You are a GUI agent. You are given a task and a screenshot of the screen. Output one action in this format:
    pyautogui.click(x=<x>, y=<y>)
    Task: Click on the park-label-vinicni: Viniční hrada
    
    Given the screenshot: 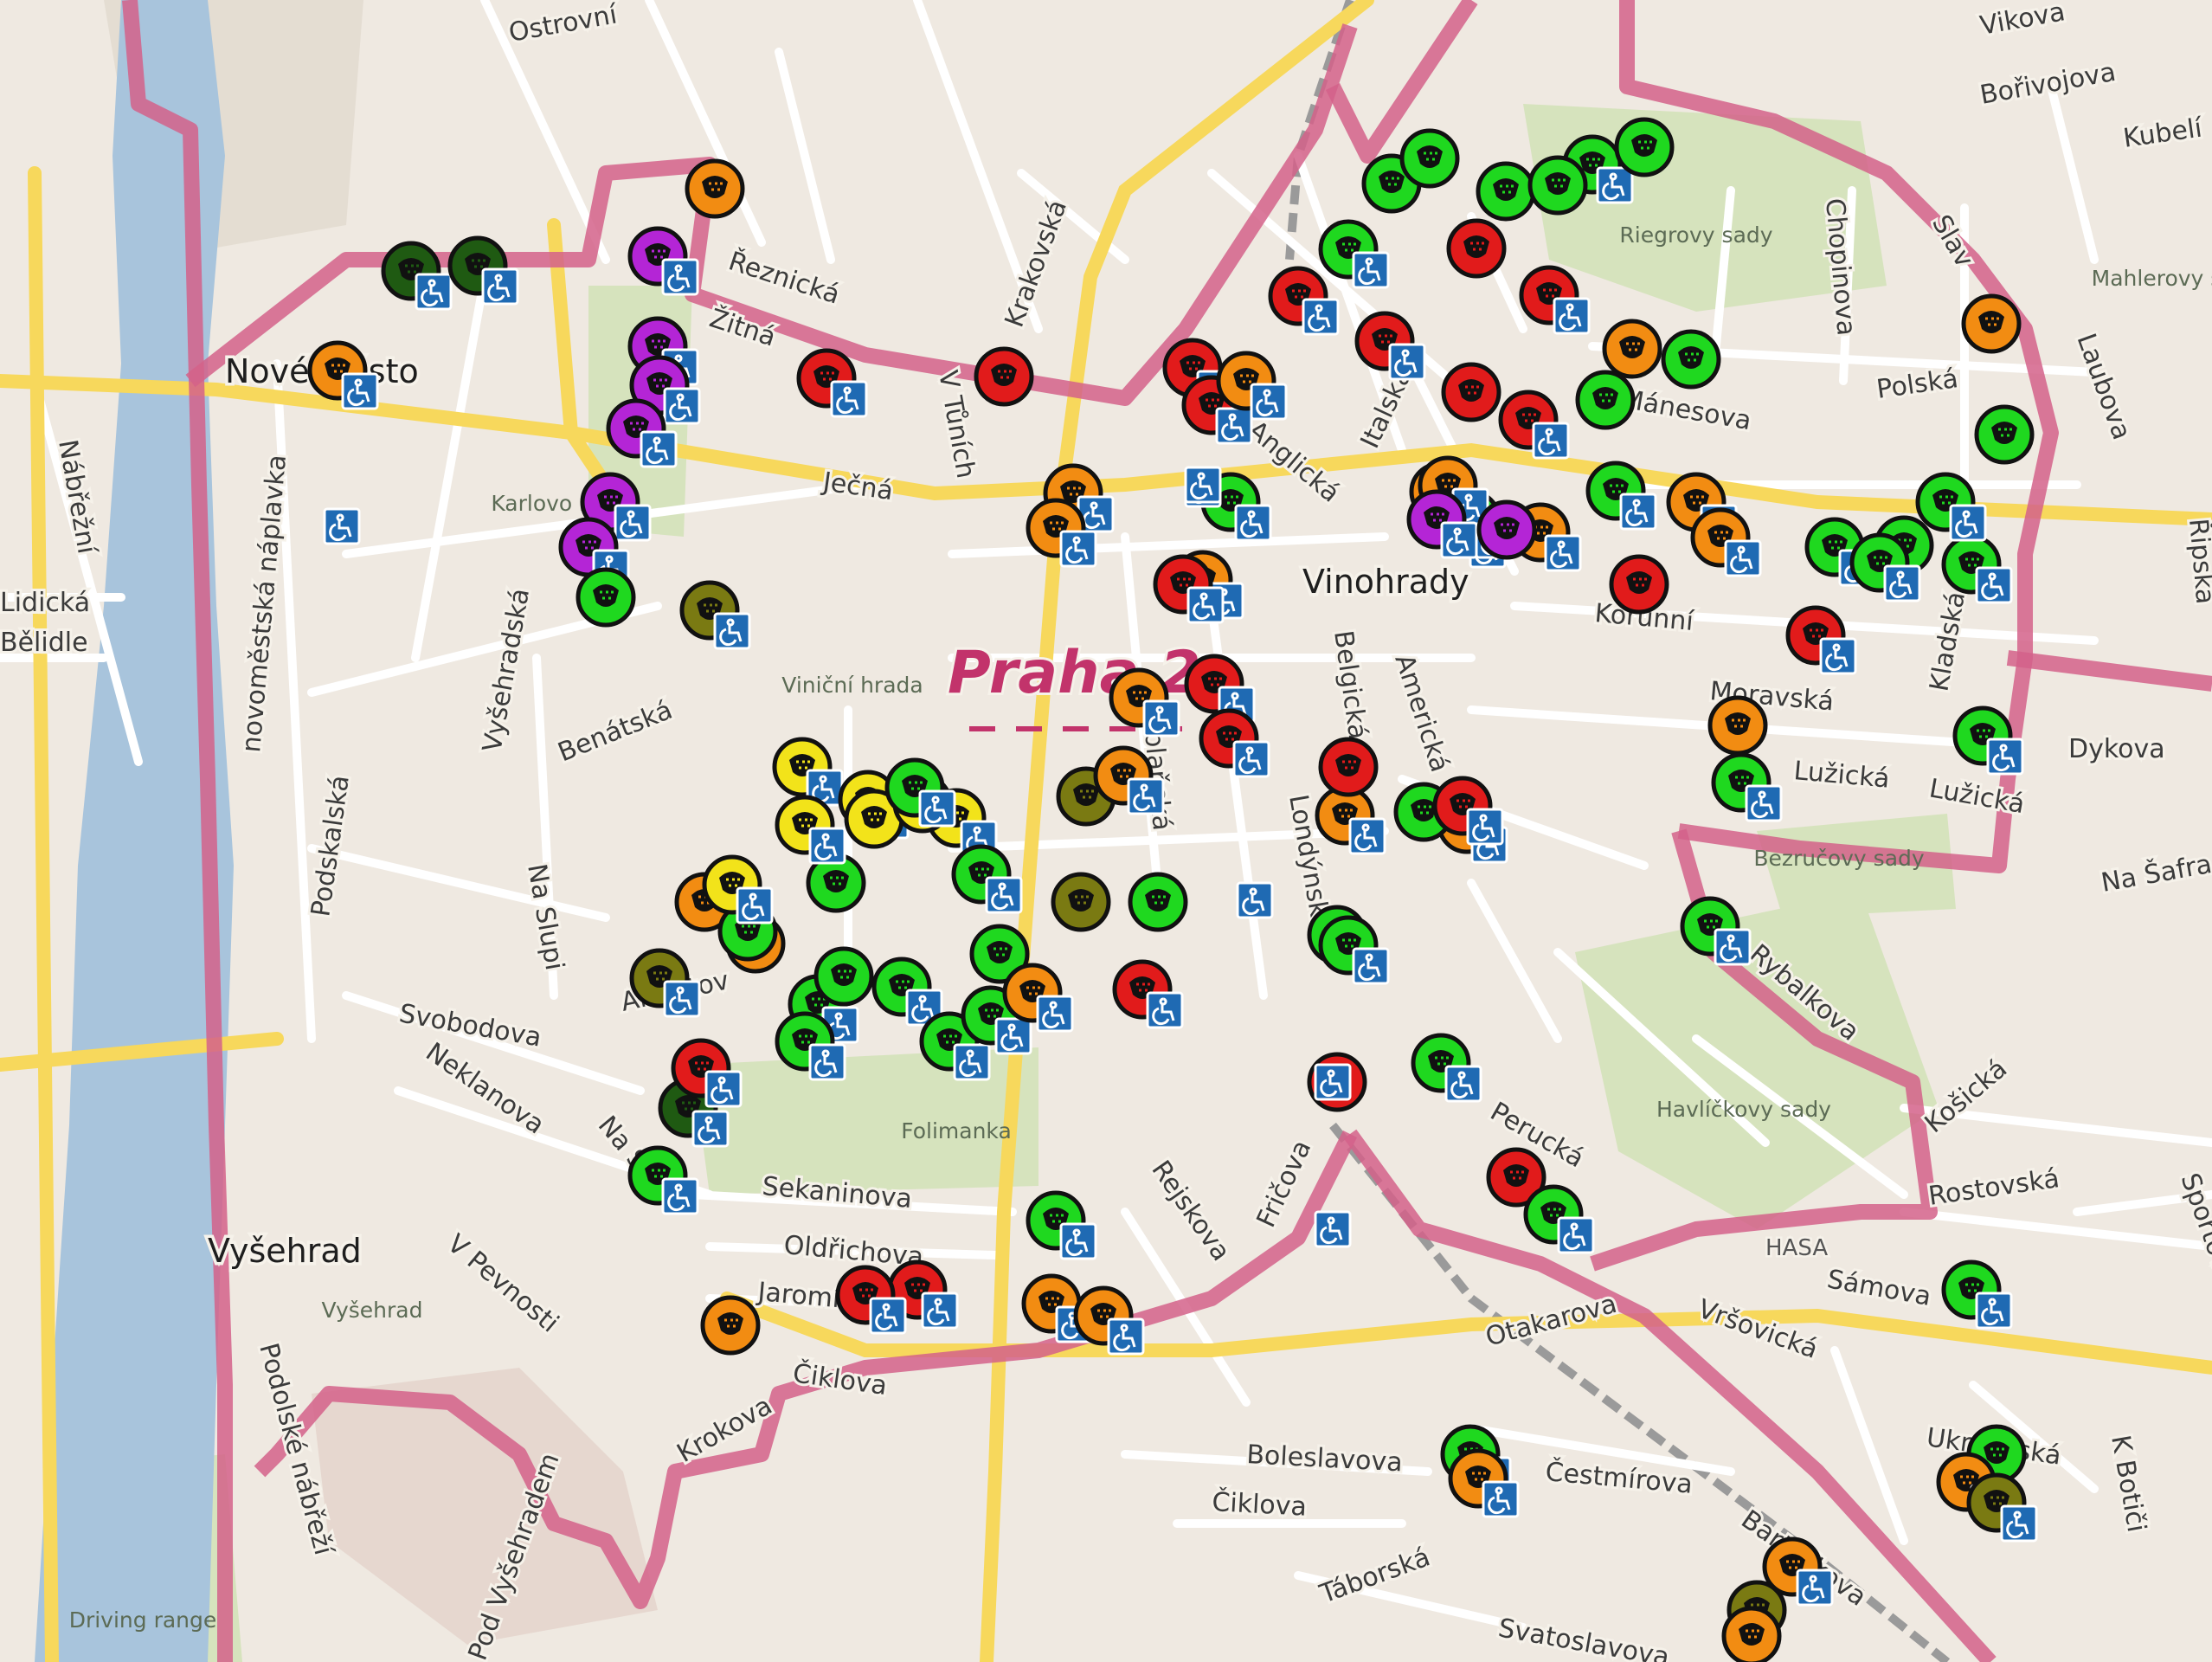 What is the action you would take?
    pyautogui.click(x=852, y=685)
    